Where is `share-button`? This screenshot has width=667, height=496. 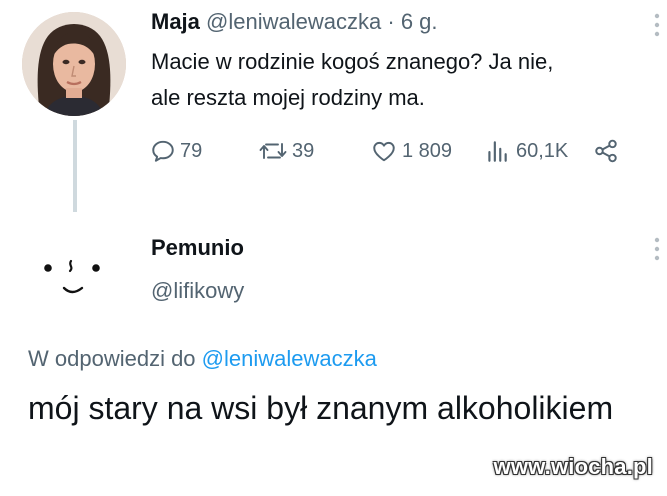 share-button is located at coordinates (606, 151).